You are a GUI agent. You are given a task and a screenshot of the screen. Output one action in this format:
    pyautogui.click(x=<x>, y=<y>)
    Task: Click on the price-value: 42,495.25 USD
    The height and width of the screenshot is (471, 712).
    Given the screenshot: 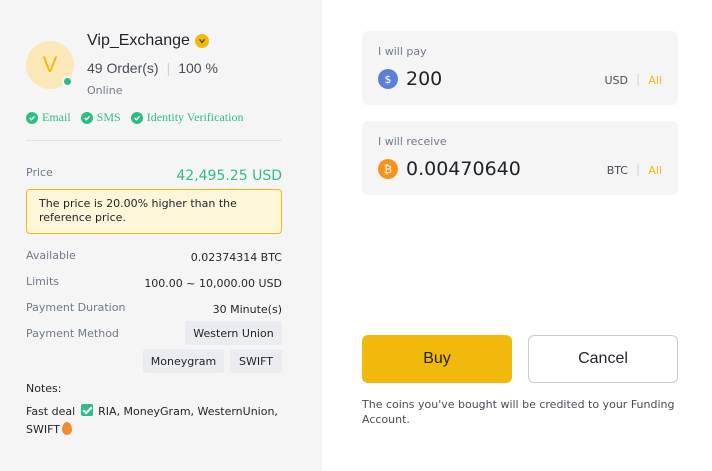 What is the action you would take?
    pyautogui.click(x=229, y=176)
    